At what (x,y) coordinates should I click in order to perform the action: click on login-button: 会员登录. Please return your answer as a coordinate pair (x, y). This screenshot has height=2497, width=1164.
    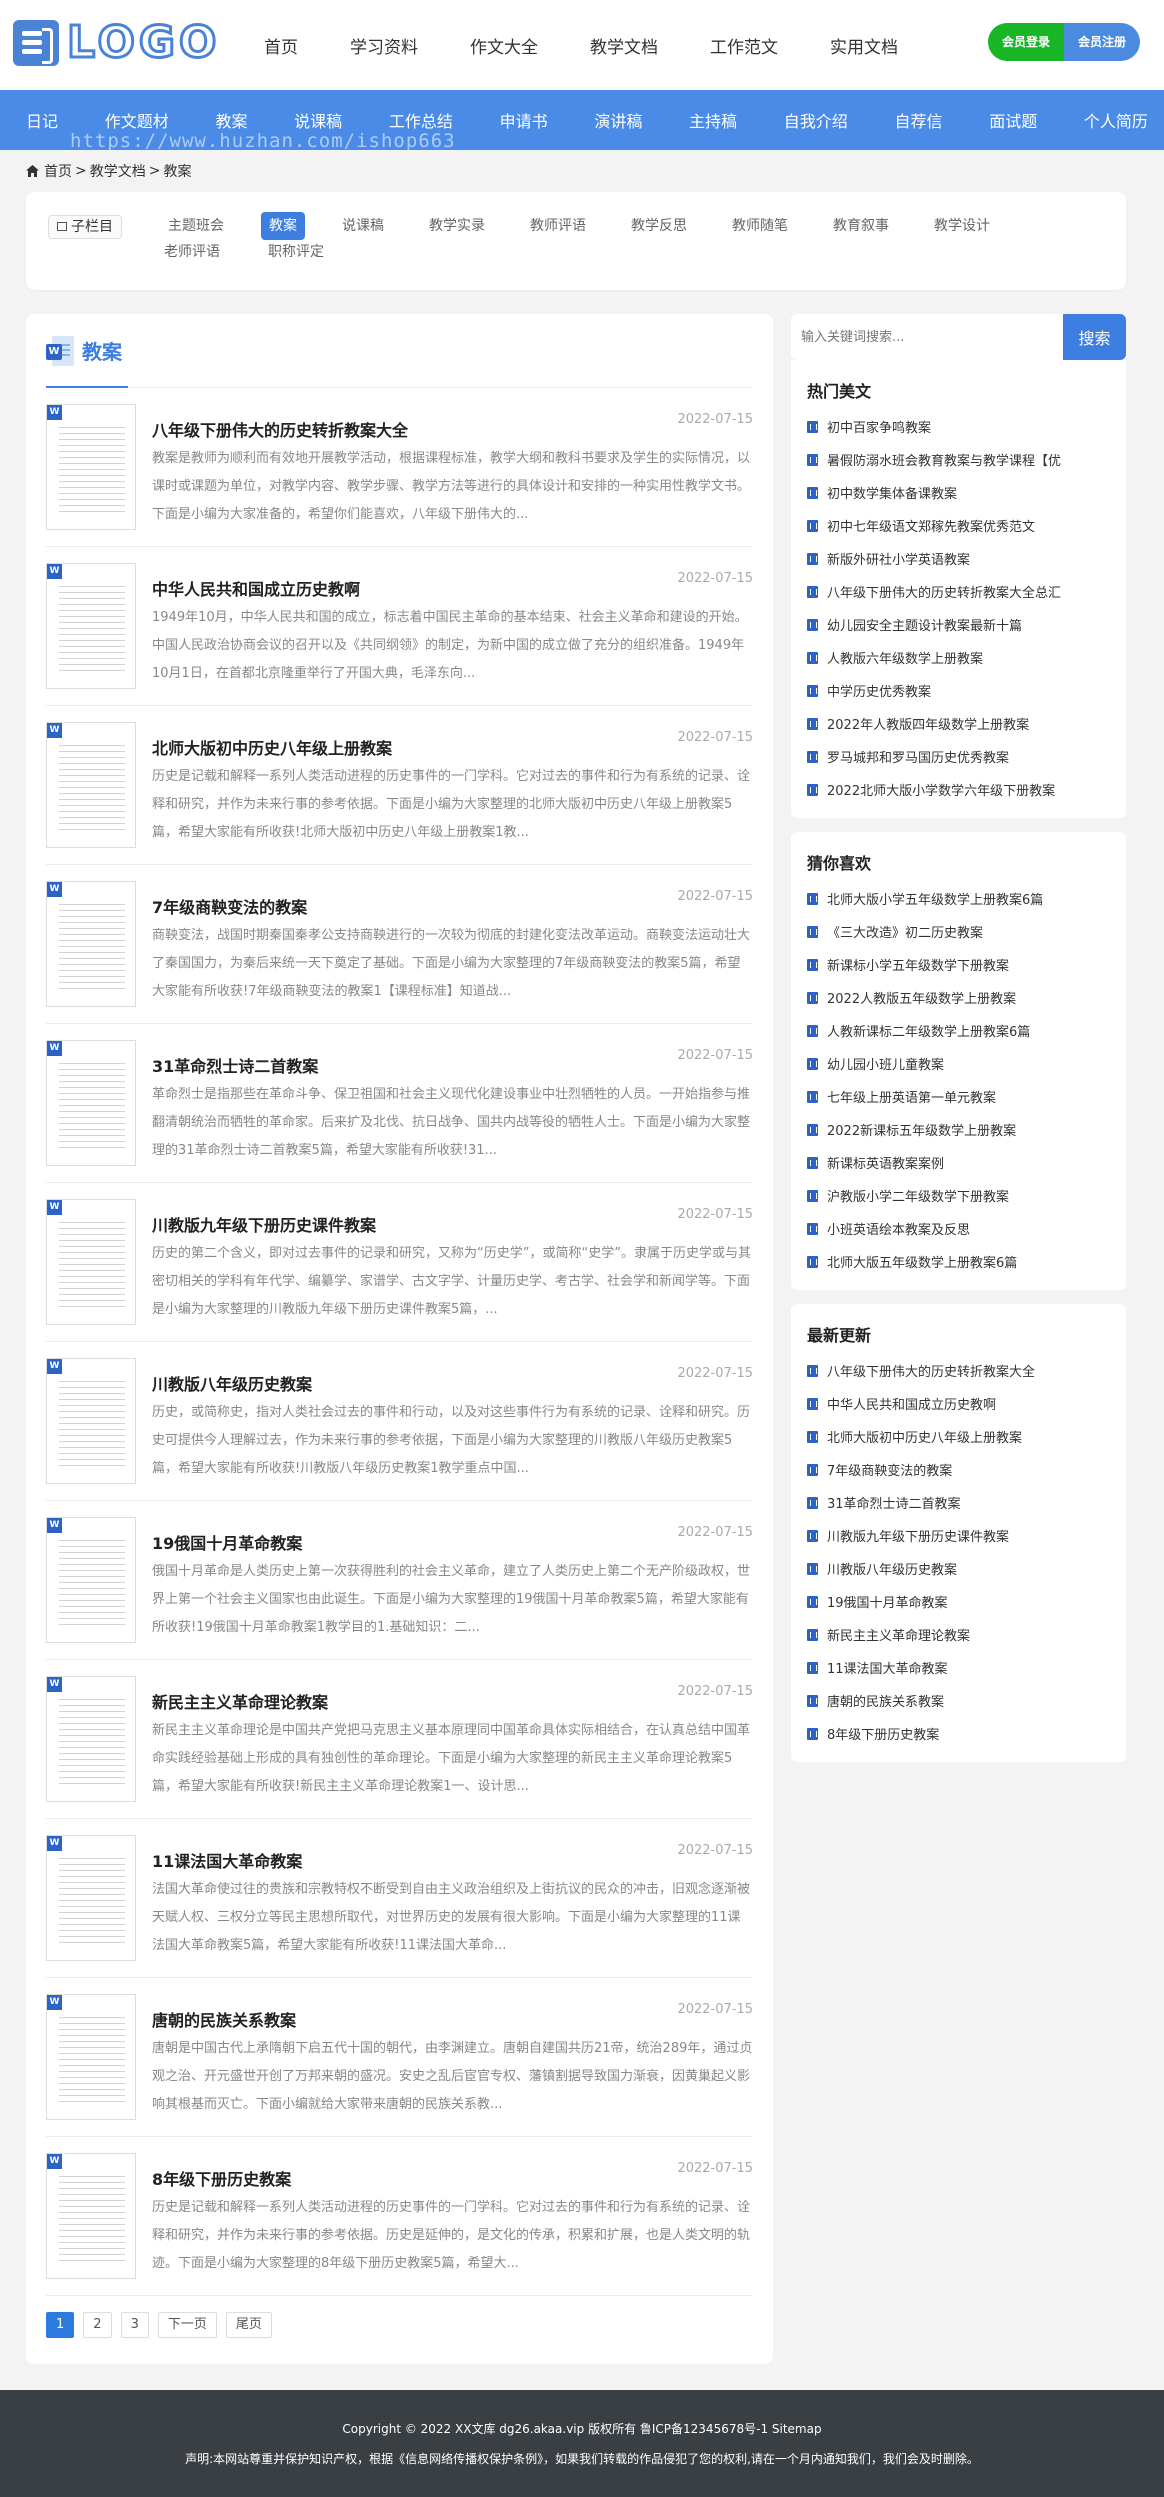
    Looking at the image, I should click on (1026, 42).